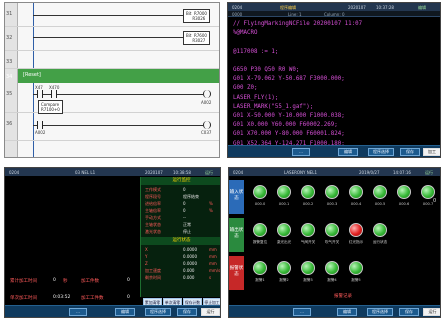 The height and width of the screenshot is (318, 441). Describe the element at coordinates (334, 7) in the screenshot. I see `status-bar: 0204 程序编辑 2020107 10:37:28 编辑` at that location.